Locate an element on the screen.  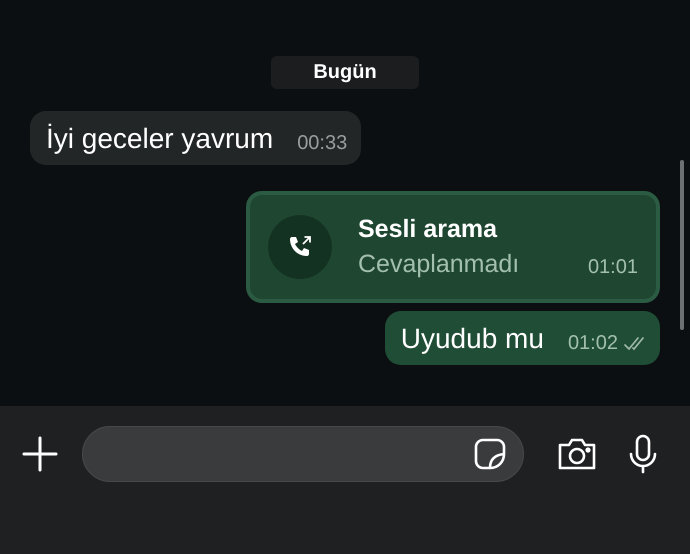
message-bubble: İyi geceler yavrum 00:33 is located at coordinates (196, 138).